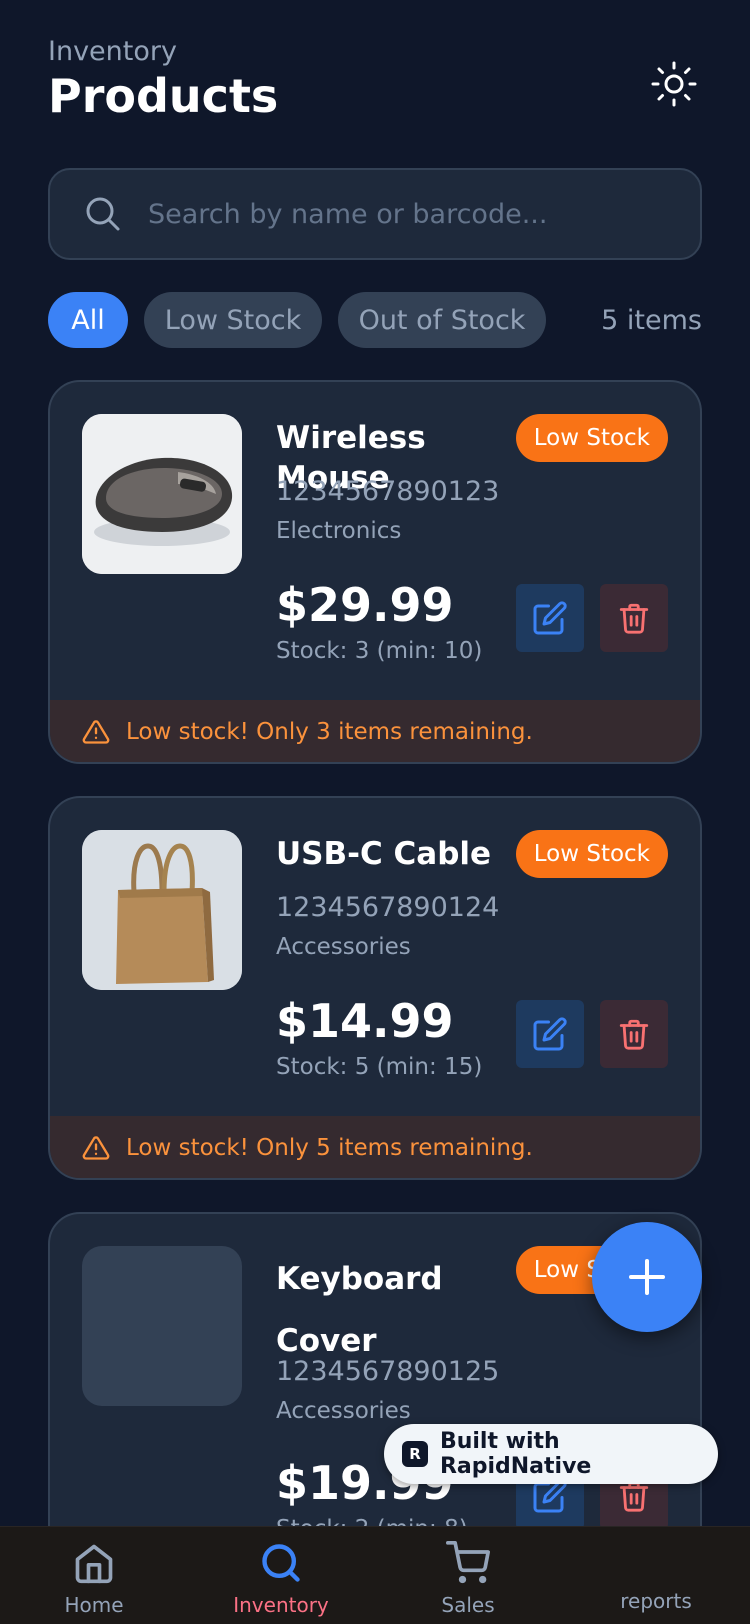 Image resolution: width=750 pixels, height=1624 pixels. I want to click on low-stock-warning: Low stock! Only 5 items remaining., so click(375, 1147).